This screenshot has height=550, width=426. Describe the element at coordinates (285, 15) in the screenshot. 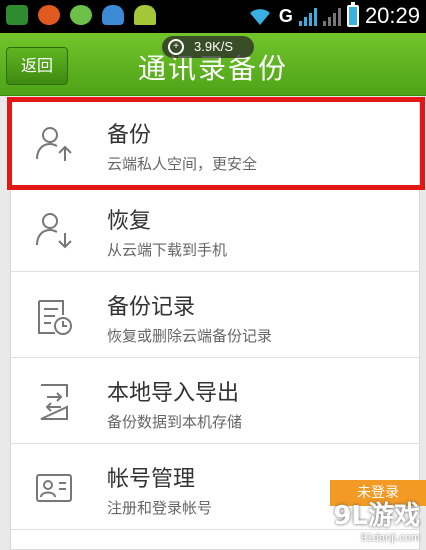

I see `network-type: G` at that location.